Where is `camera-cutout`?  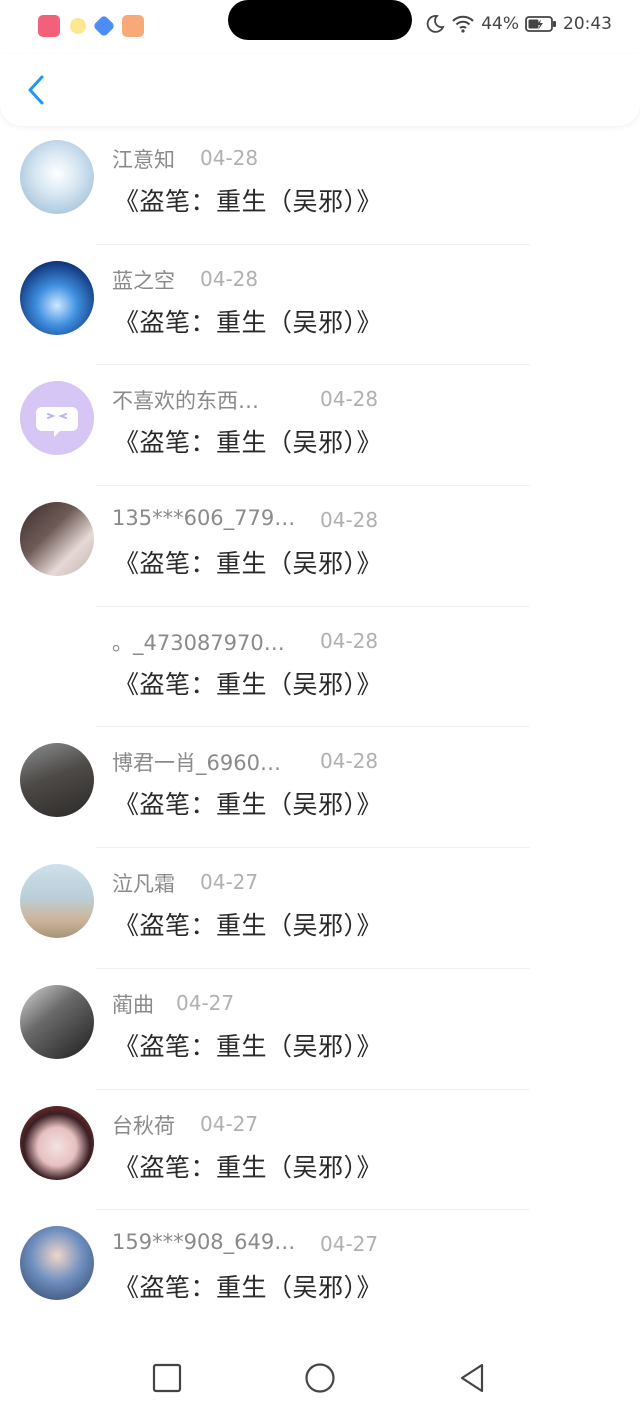 camera-cutout is located at coordinates (320, 20).